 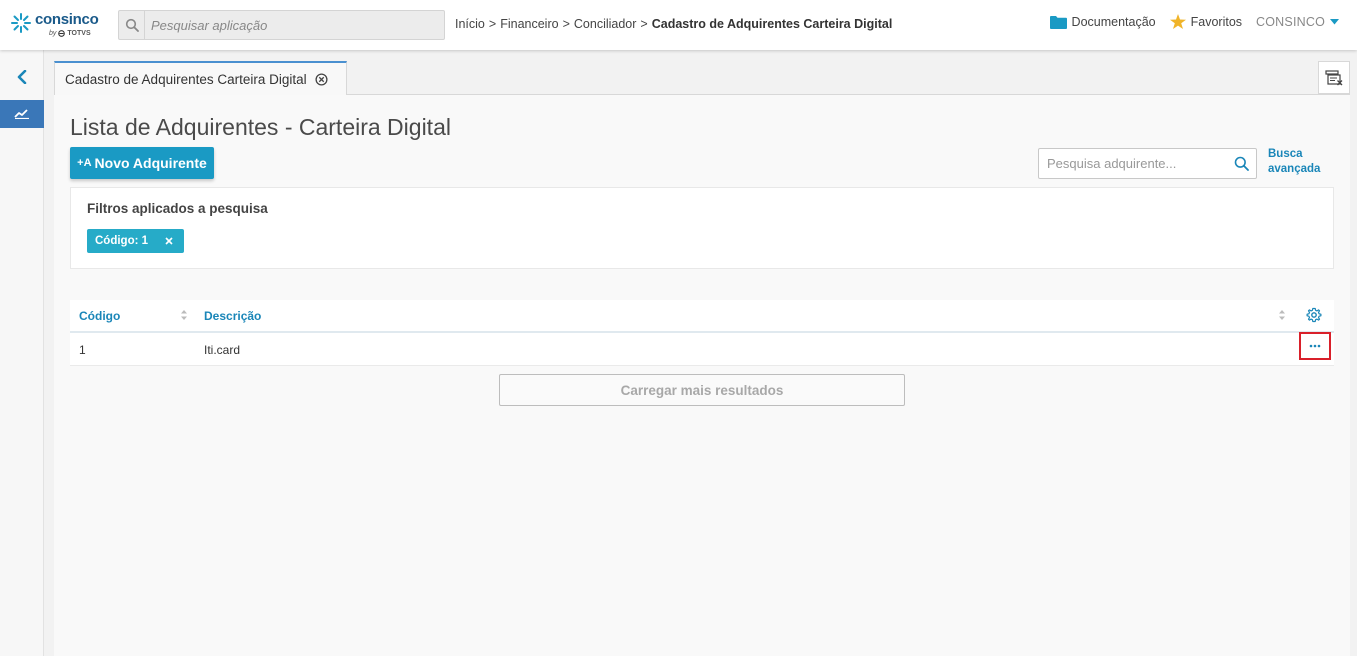 What do you see at coordinates (67, 19) in the screenshot?
I see `brand-name: consinco` at bounding box center [67, 19].